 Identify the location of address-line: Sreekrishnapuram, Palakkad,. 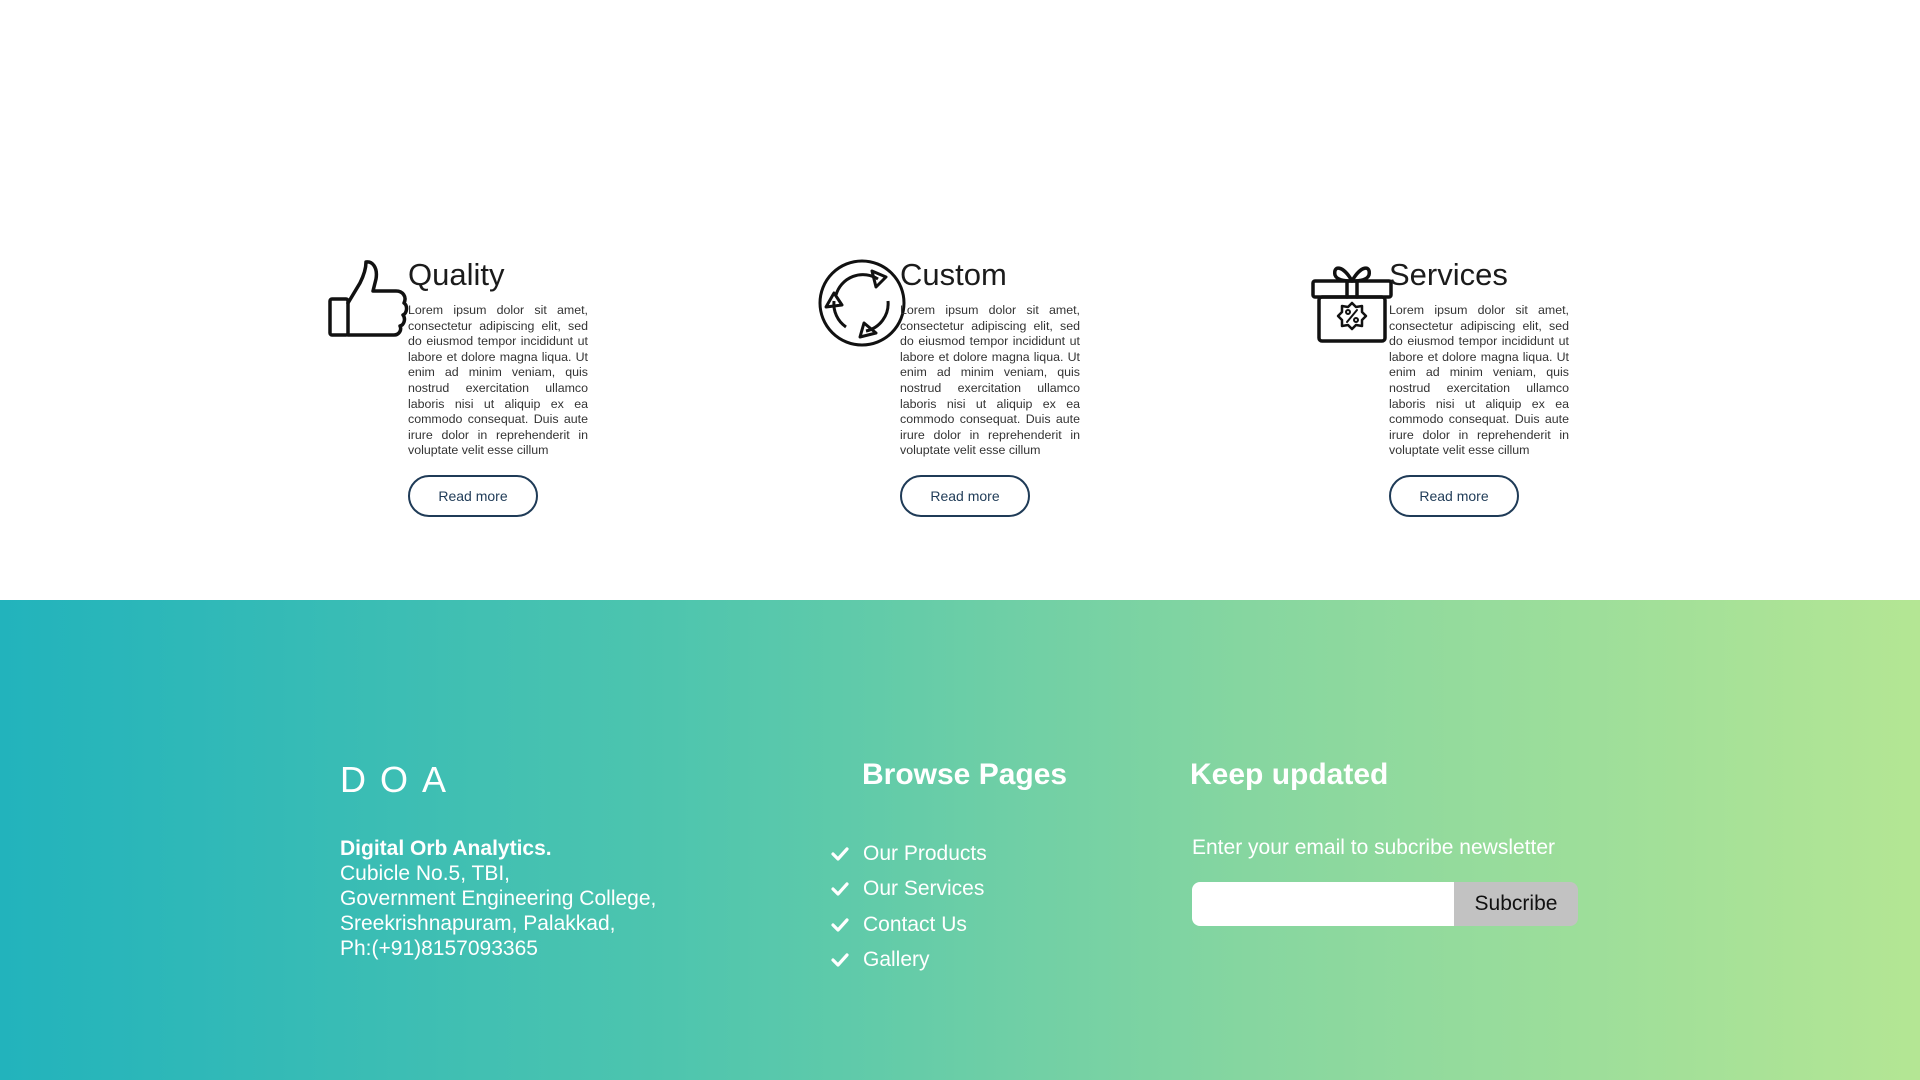
(478, 923).